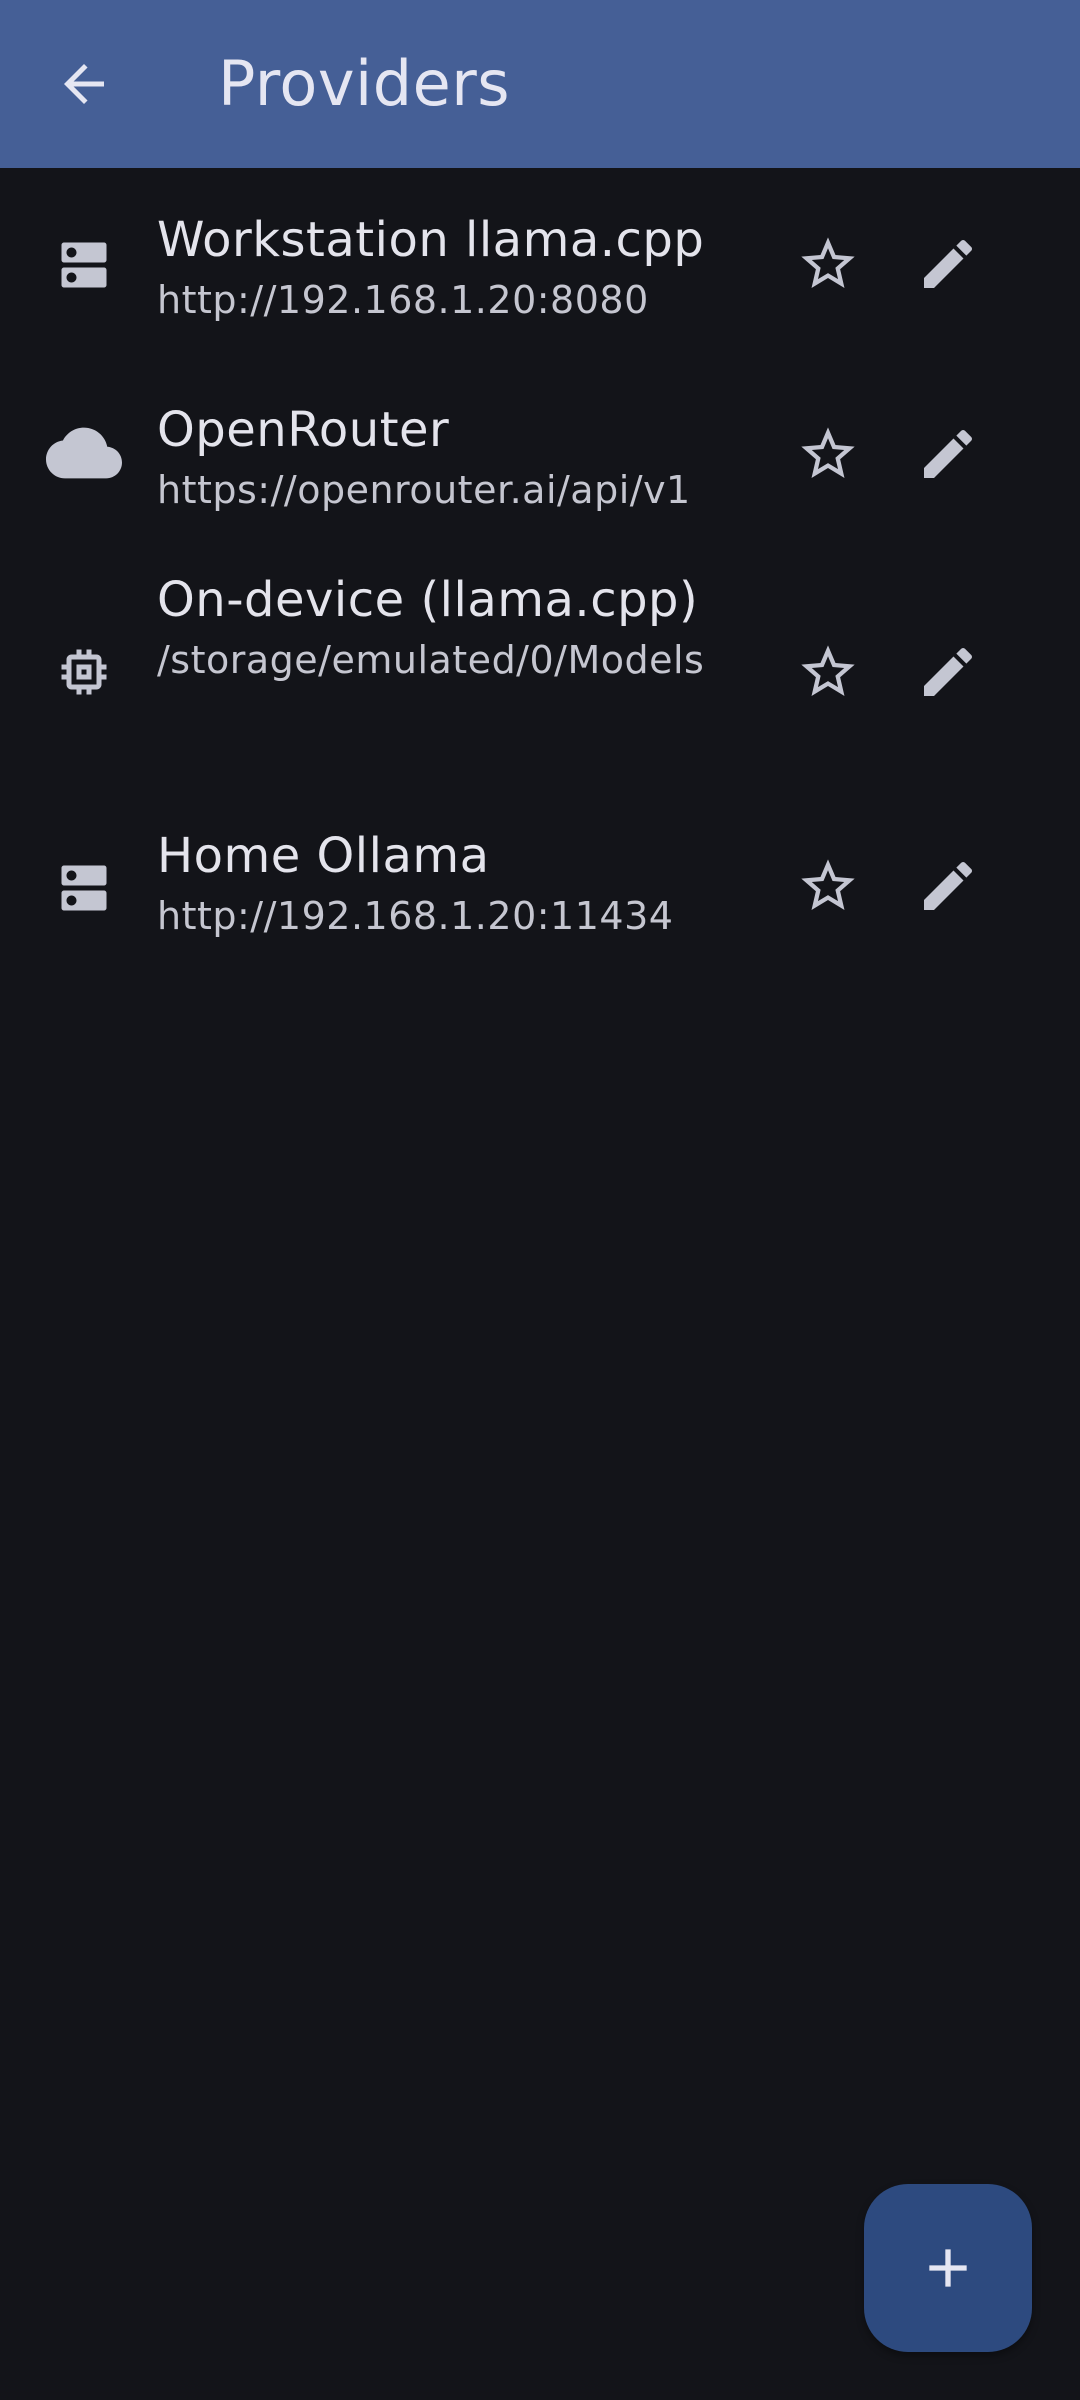 The image size is (1080, 2400). What do you see at coordinates (323, 856) in the screenshot?
I see `provider-name: Home Ollama` at bounding box center [323, 856].